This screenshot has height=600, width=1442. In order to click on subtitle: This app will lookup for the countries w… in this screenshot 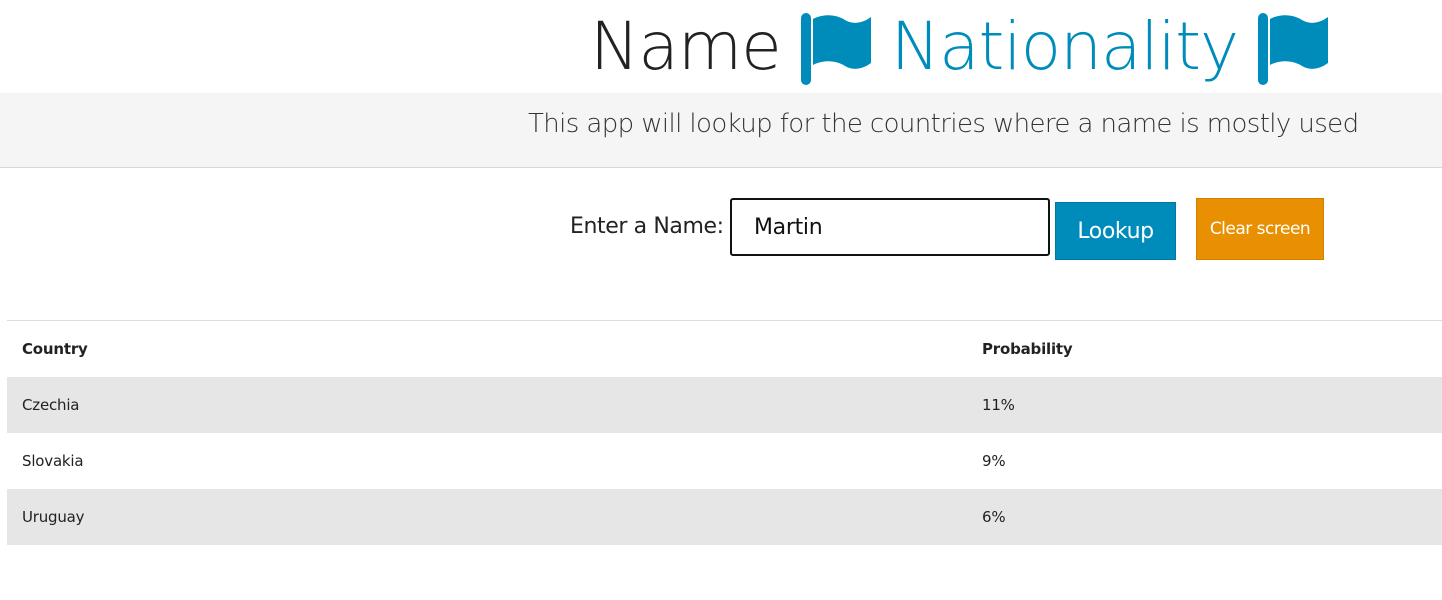, I will do `click(943, 124)`.